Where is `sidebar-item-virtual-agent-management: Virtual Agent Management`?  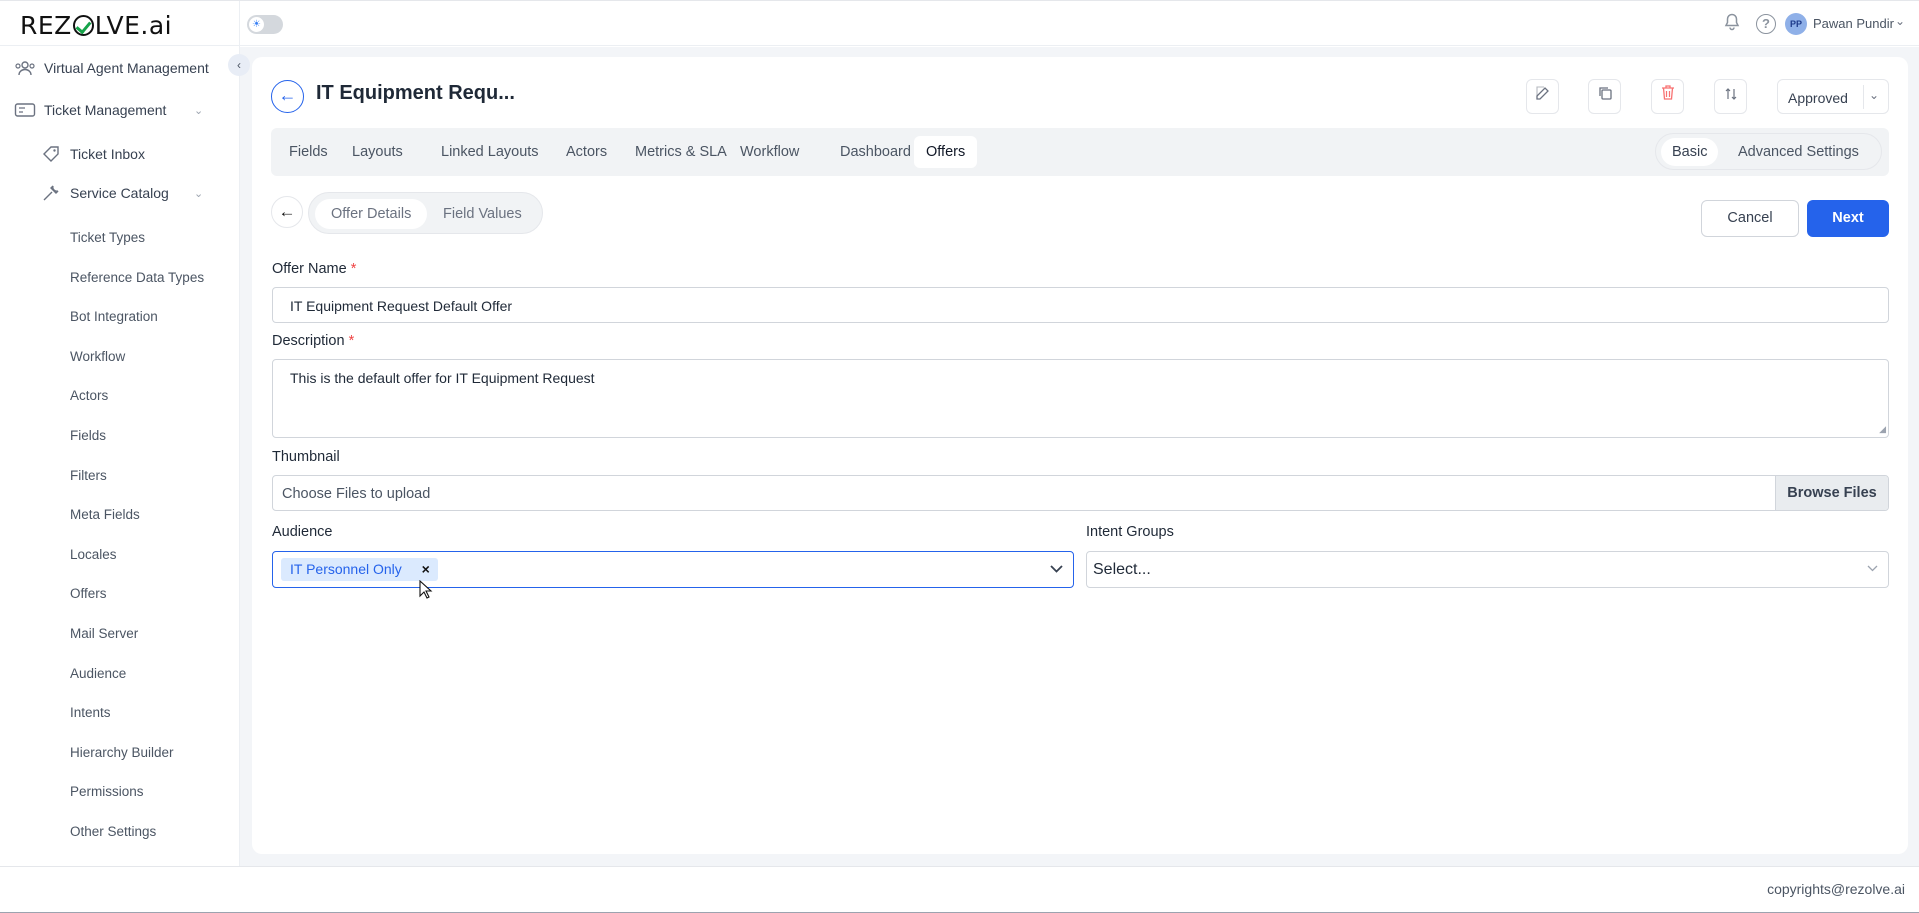 sidebar-item-virtual-agent-management: Virtual Agent Management is located at coordinates (111, 68).